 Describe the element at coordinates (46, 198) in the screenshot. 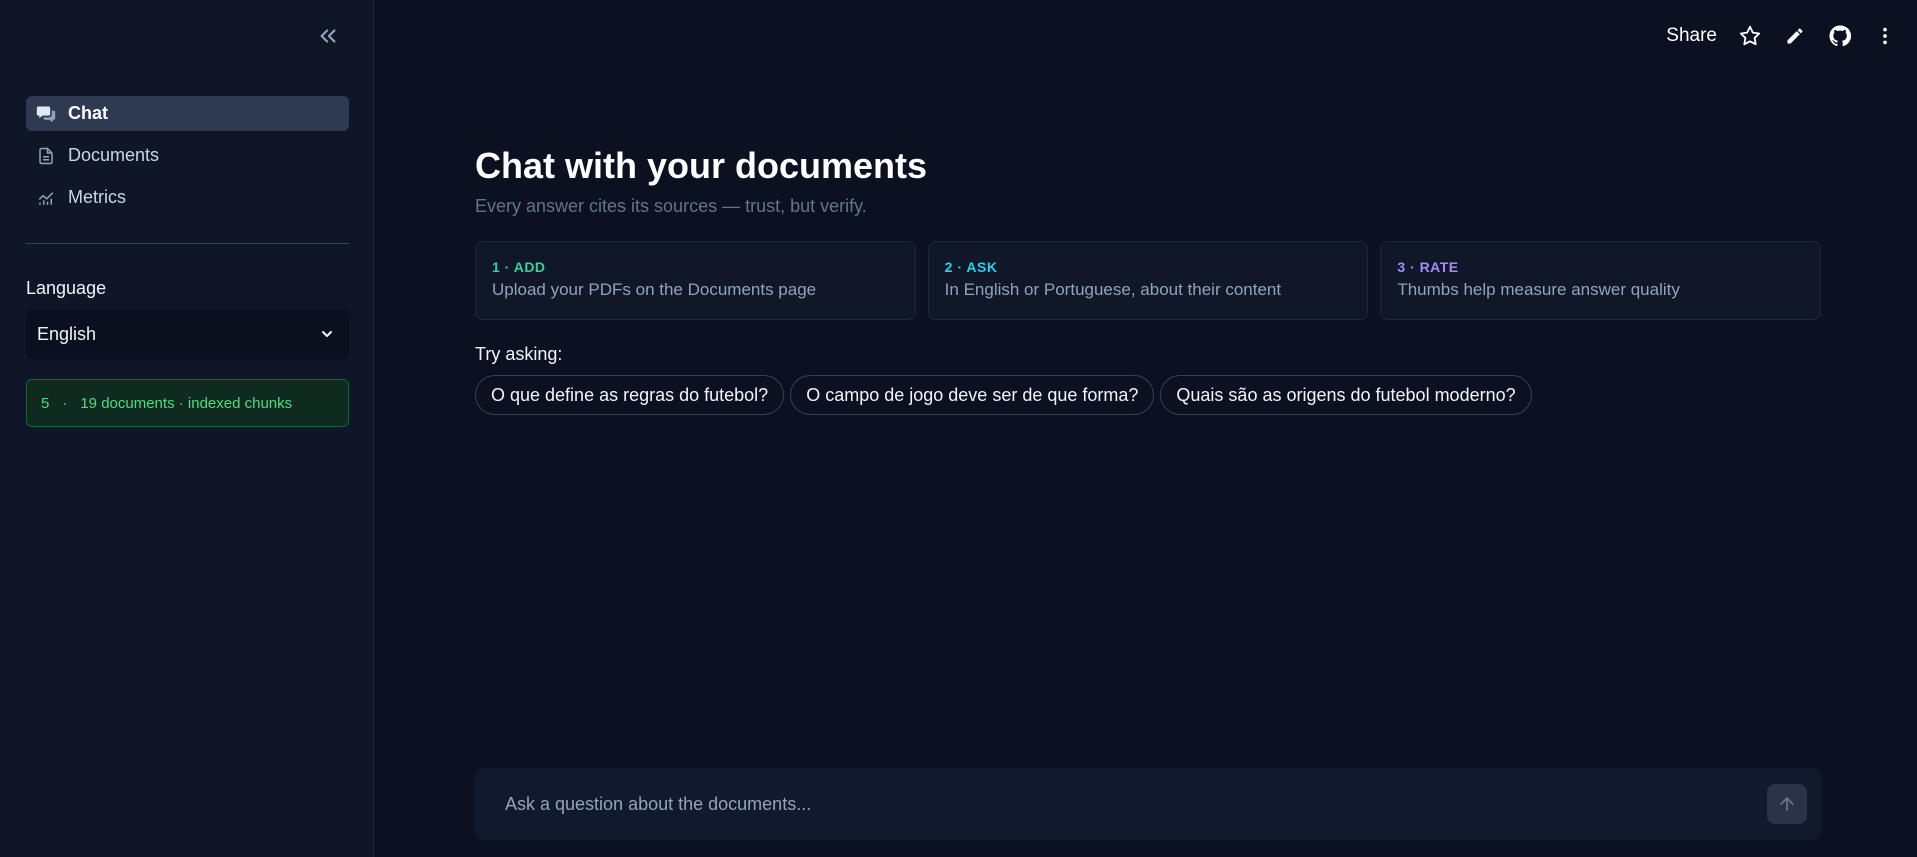

I see `chart-icon` at that location.